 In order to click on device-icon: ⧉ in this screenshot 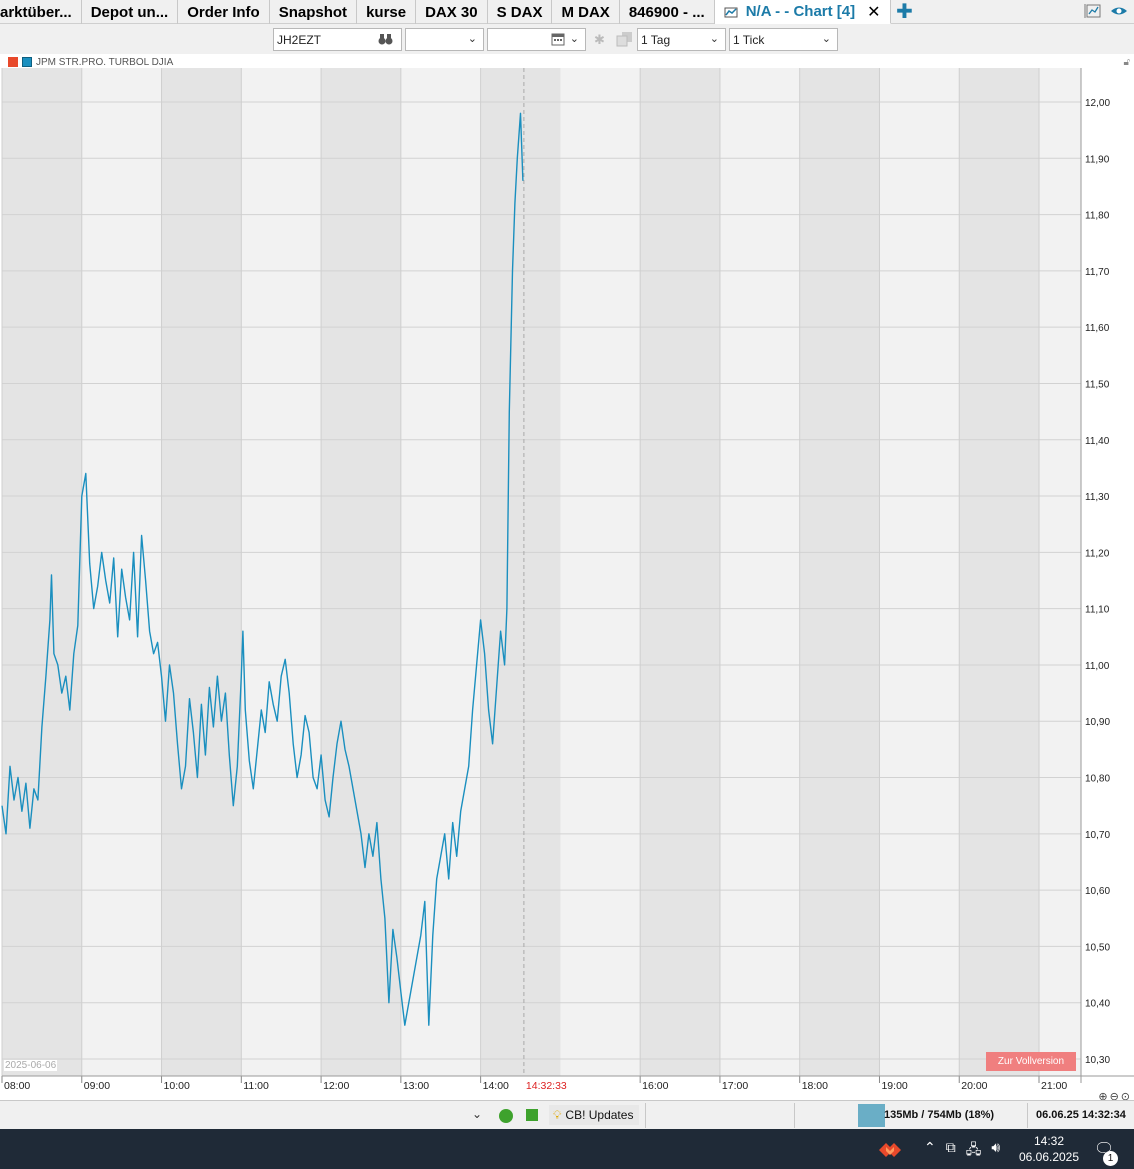, I will do `click(951, 1151)`.